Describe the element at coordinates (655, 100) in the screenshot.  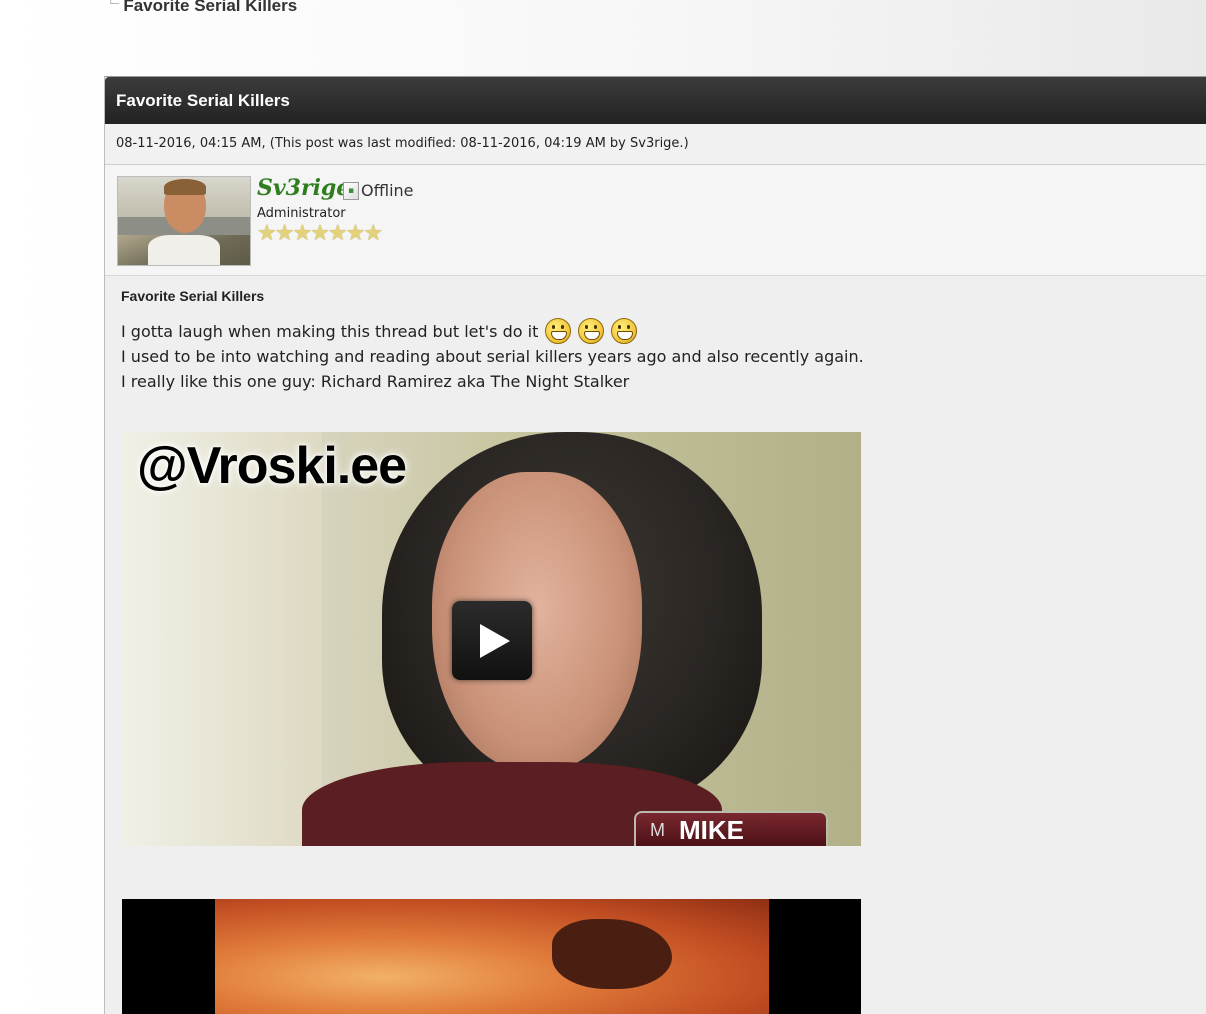
I see `thread-header: Favorite Serial Killers` at that location.